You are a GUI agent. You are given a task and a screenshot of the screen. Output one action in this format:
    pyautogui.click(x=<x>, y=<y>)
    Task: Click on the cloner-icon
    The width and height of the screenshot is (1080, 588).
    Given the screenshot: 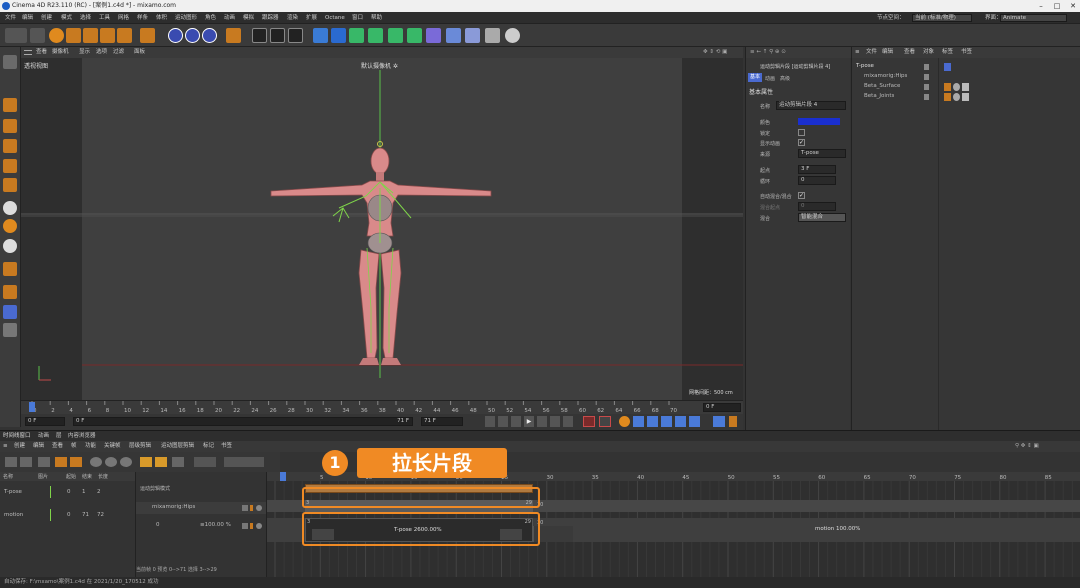 What is the action you would take?
    pyautogui.click(x=375, y=35)
    